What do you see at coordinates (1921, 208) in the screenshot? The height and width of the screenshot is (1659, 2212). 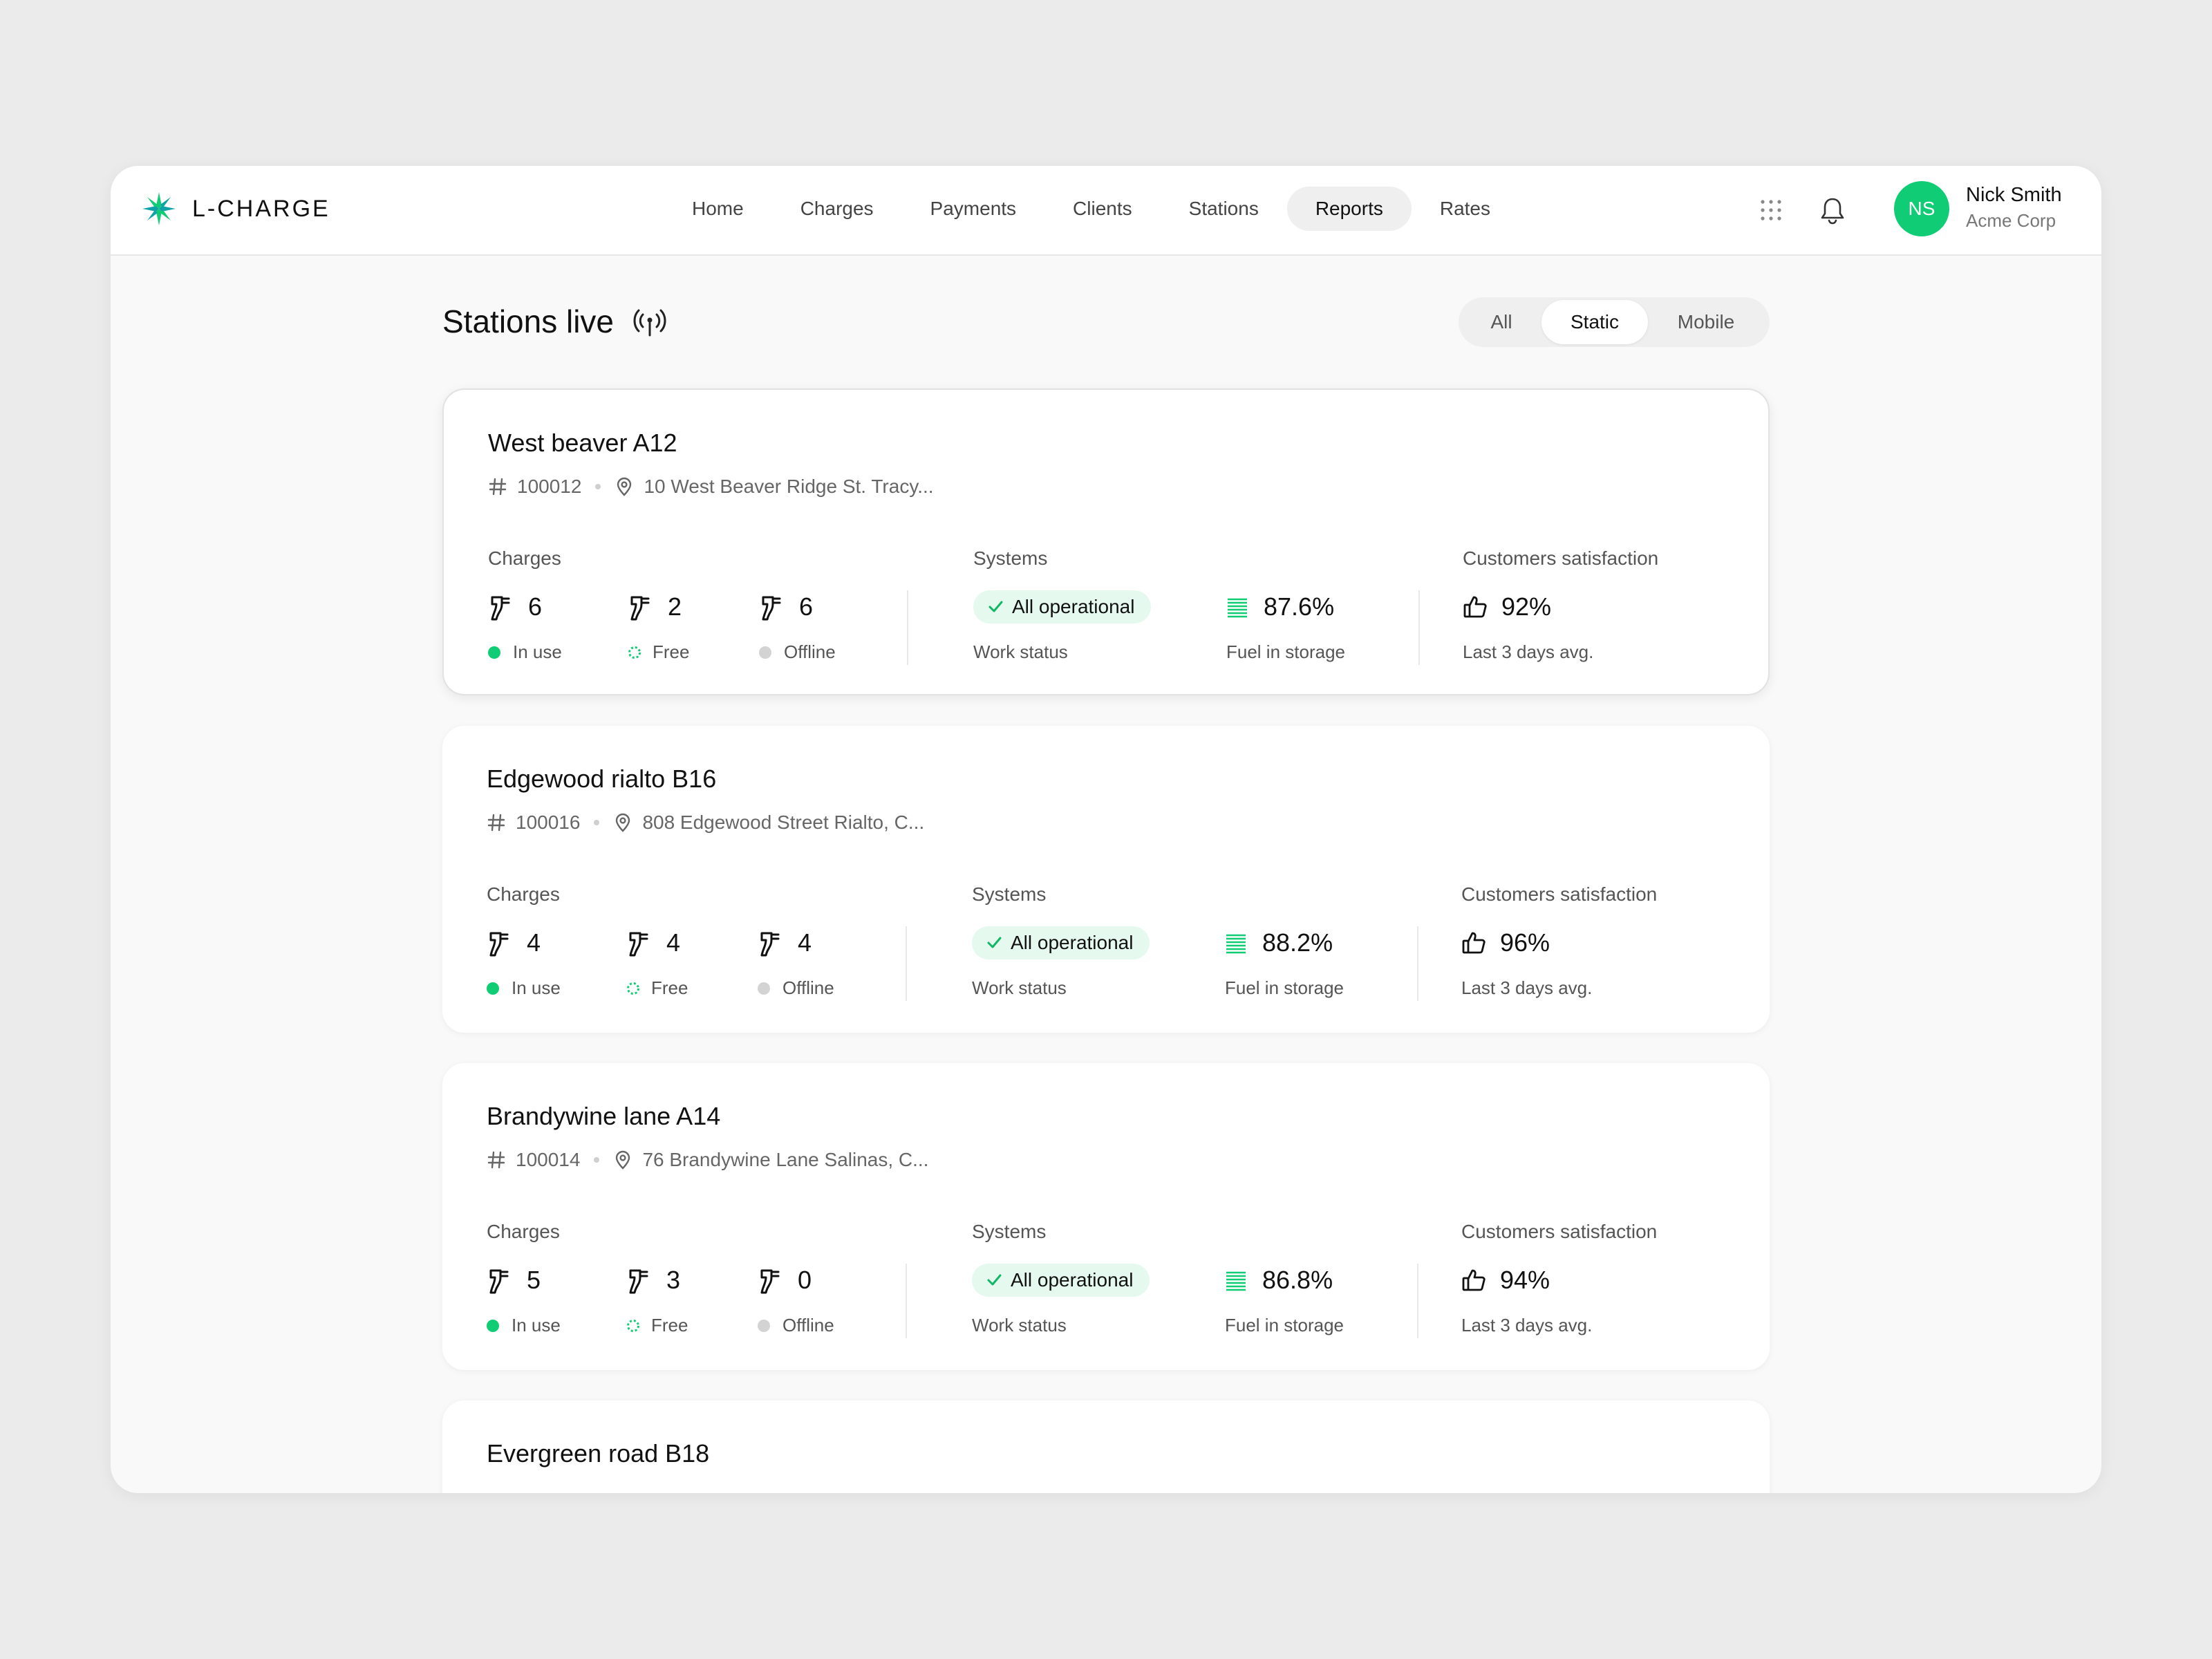 I see `avatar: NS` at bounding box center [1921, 208].